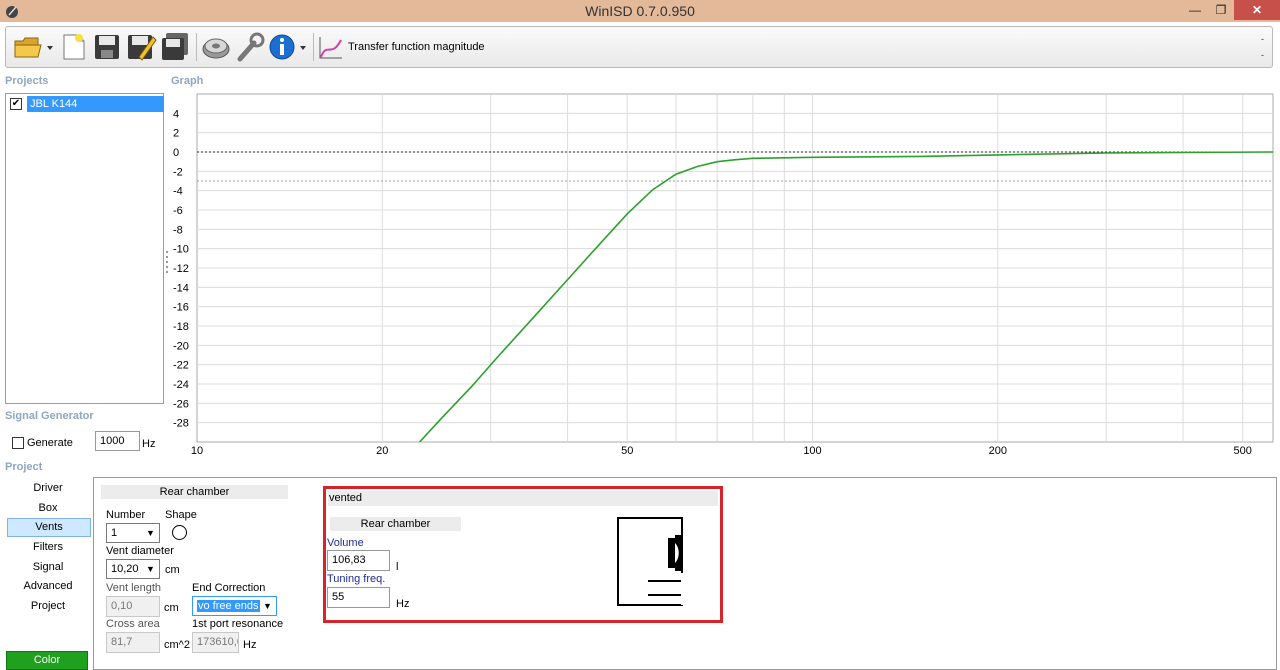  Describe the element at coordinates (1195, 10) in the screenshot. I see `minimize-button: —` at that location.